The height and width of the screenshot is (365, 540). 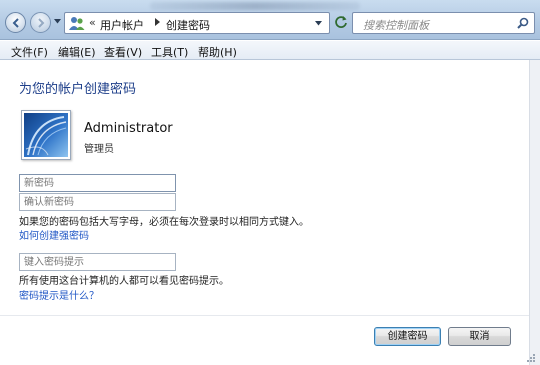 What do you see at coordinates (534, 212) in the screenshot?
I see `vertical-scroll-track` at bounding box center [534, 212].